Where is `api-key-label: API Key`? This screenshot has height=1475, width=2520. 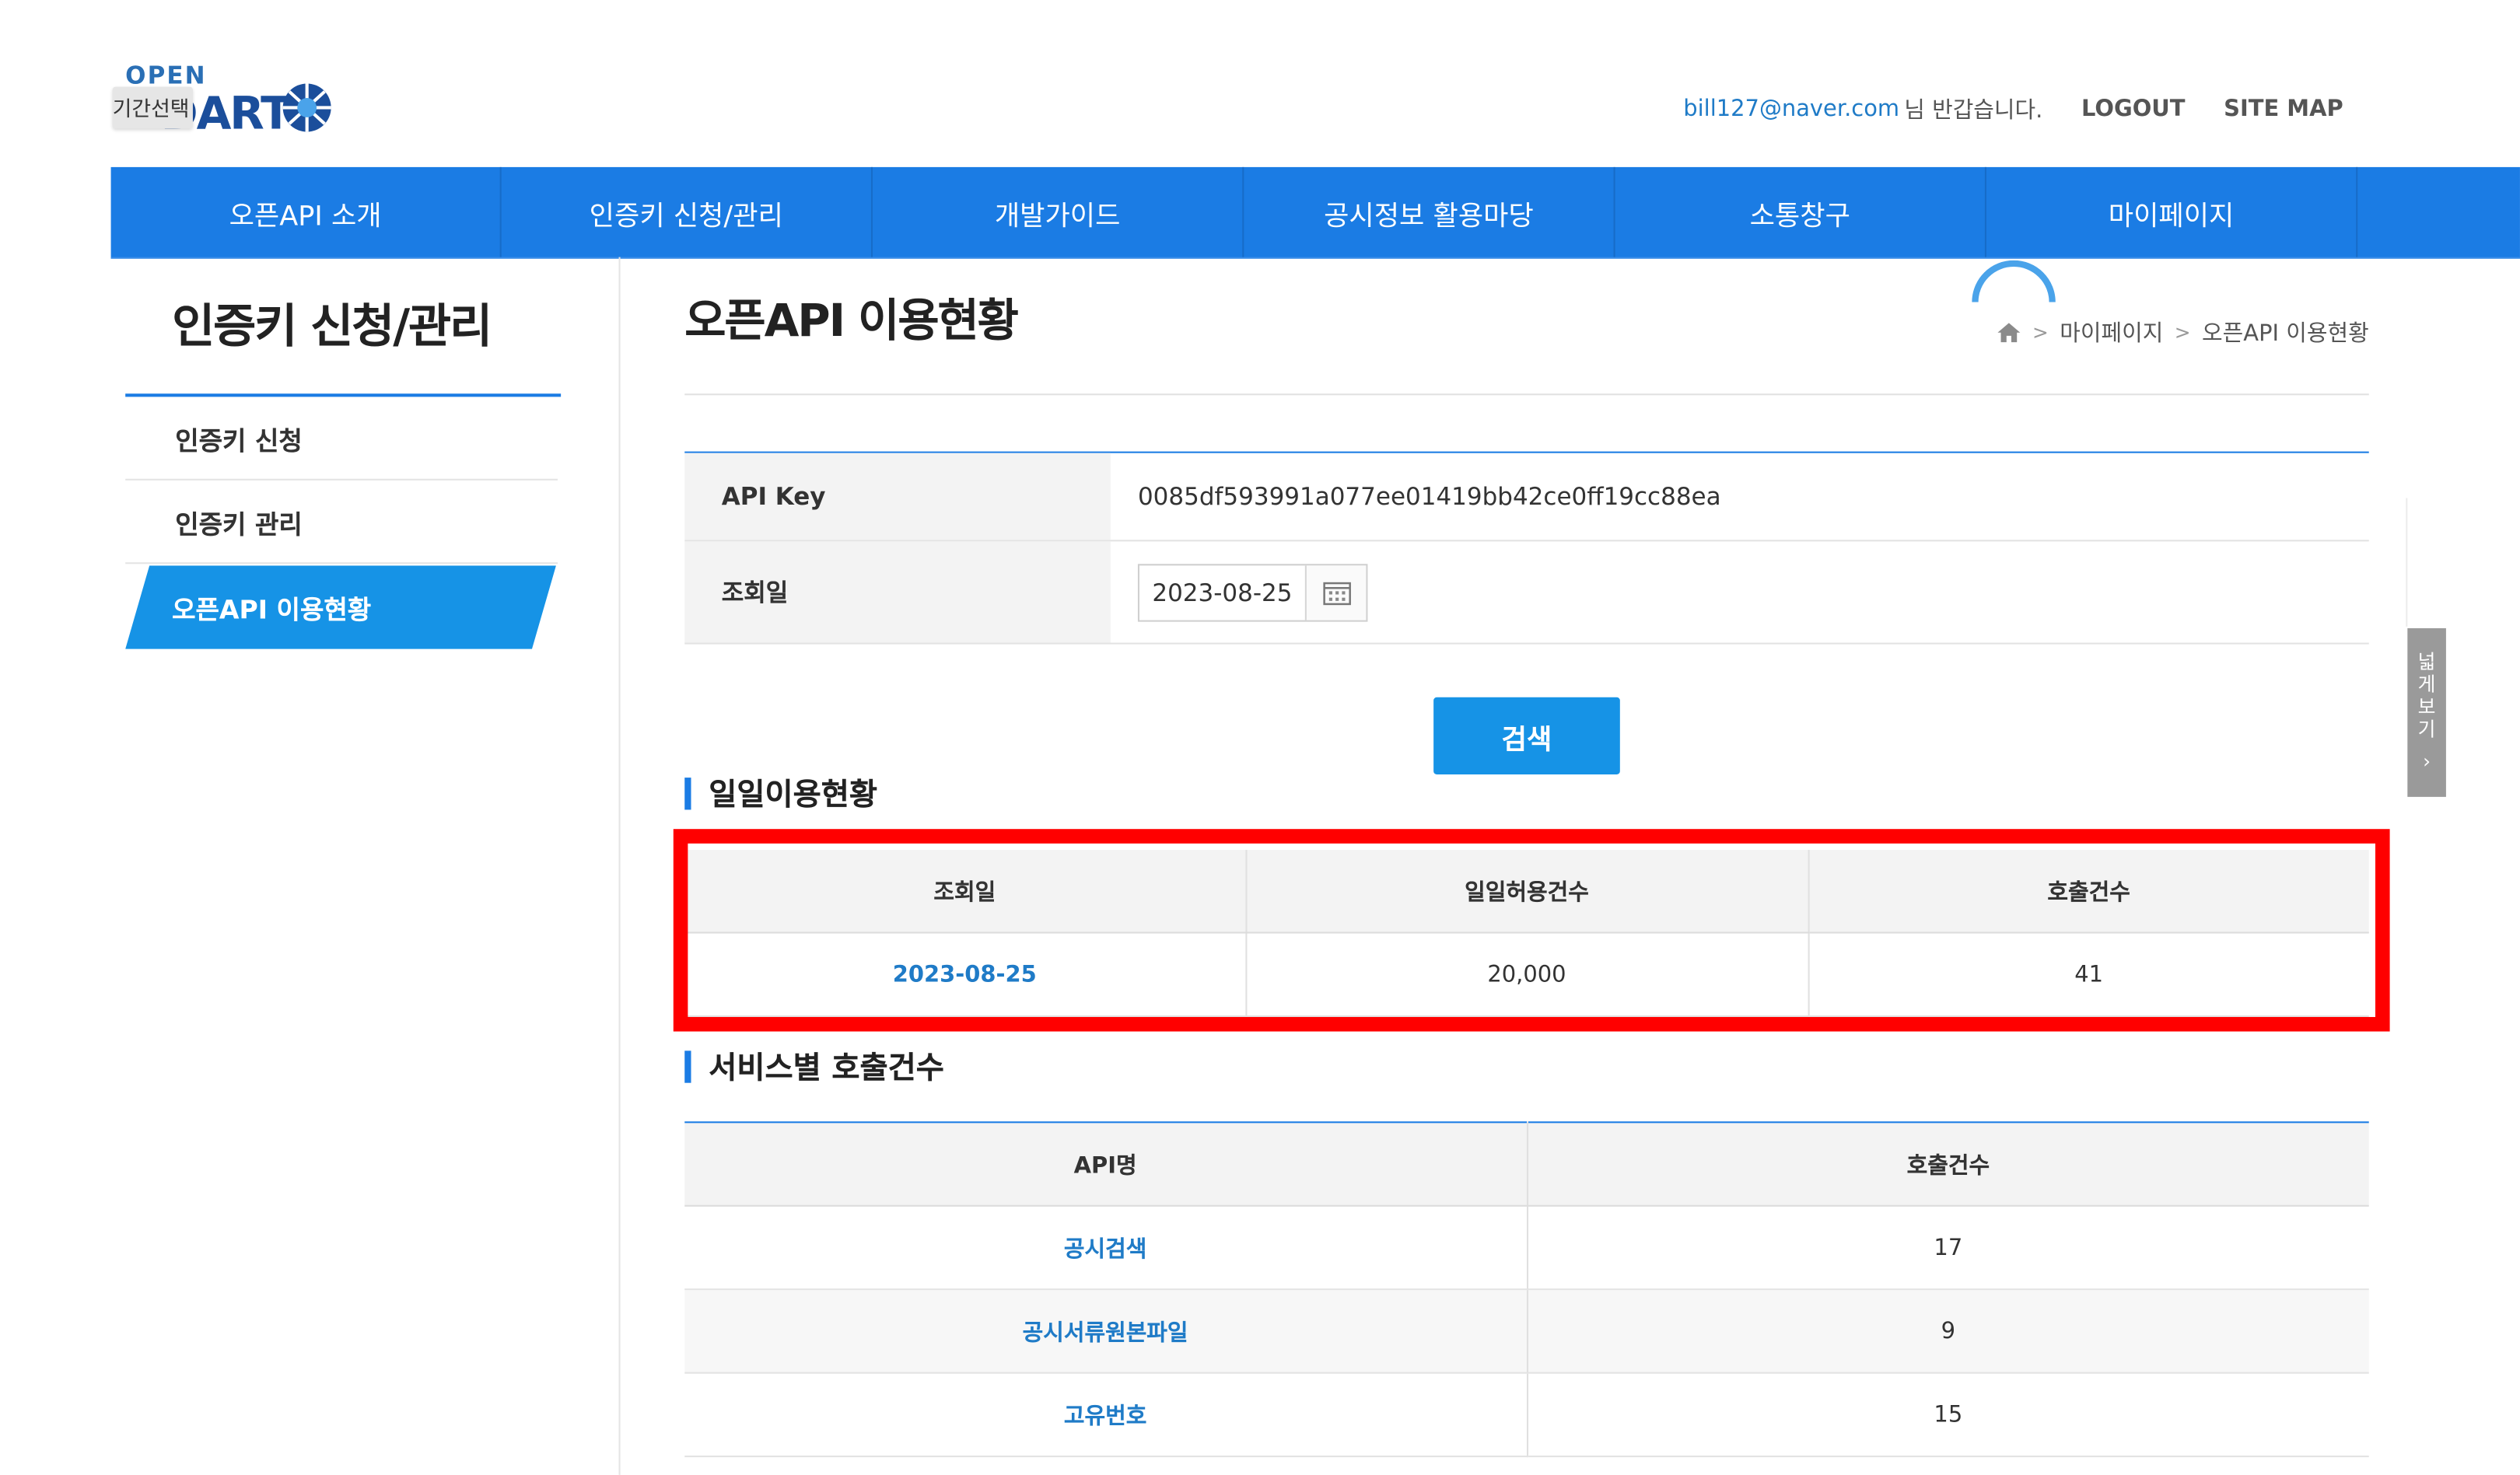 api-key-label: API Key is located at coordinates (898, 496).